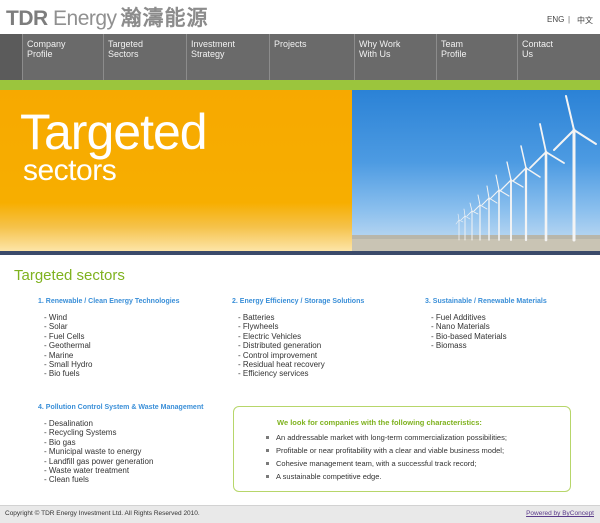 Image resolution: width=600 pixels, height=523 pixels. I want to click on list-item: - Distributed generation, so click(280, 346).